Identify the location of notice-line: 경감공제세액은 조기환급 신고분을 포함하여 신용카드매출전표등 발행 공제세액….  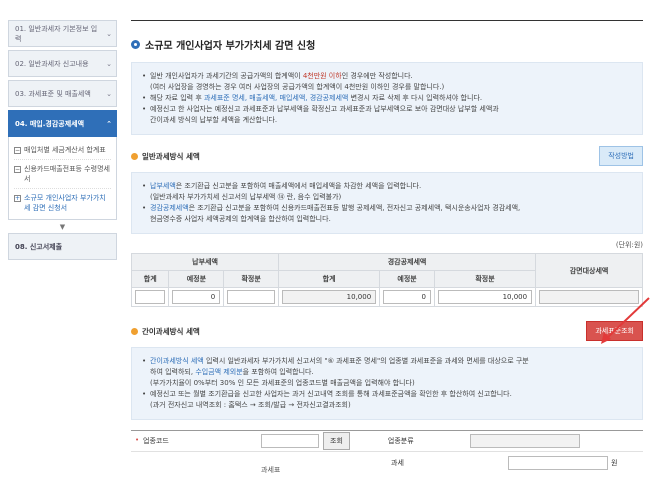
(387, 208).